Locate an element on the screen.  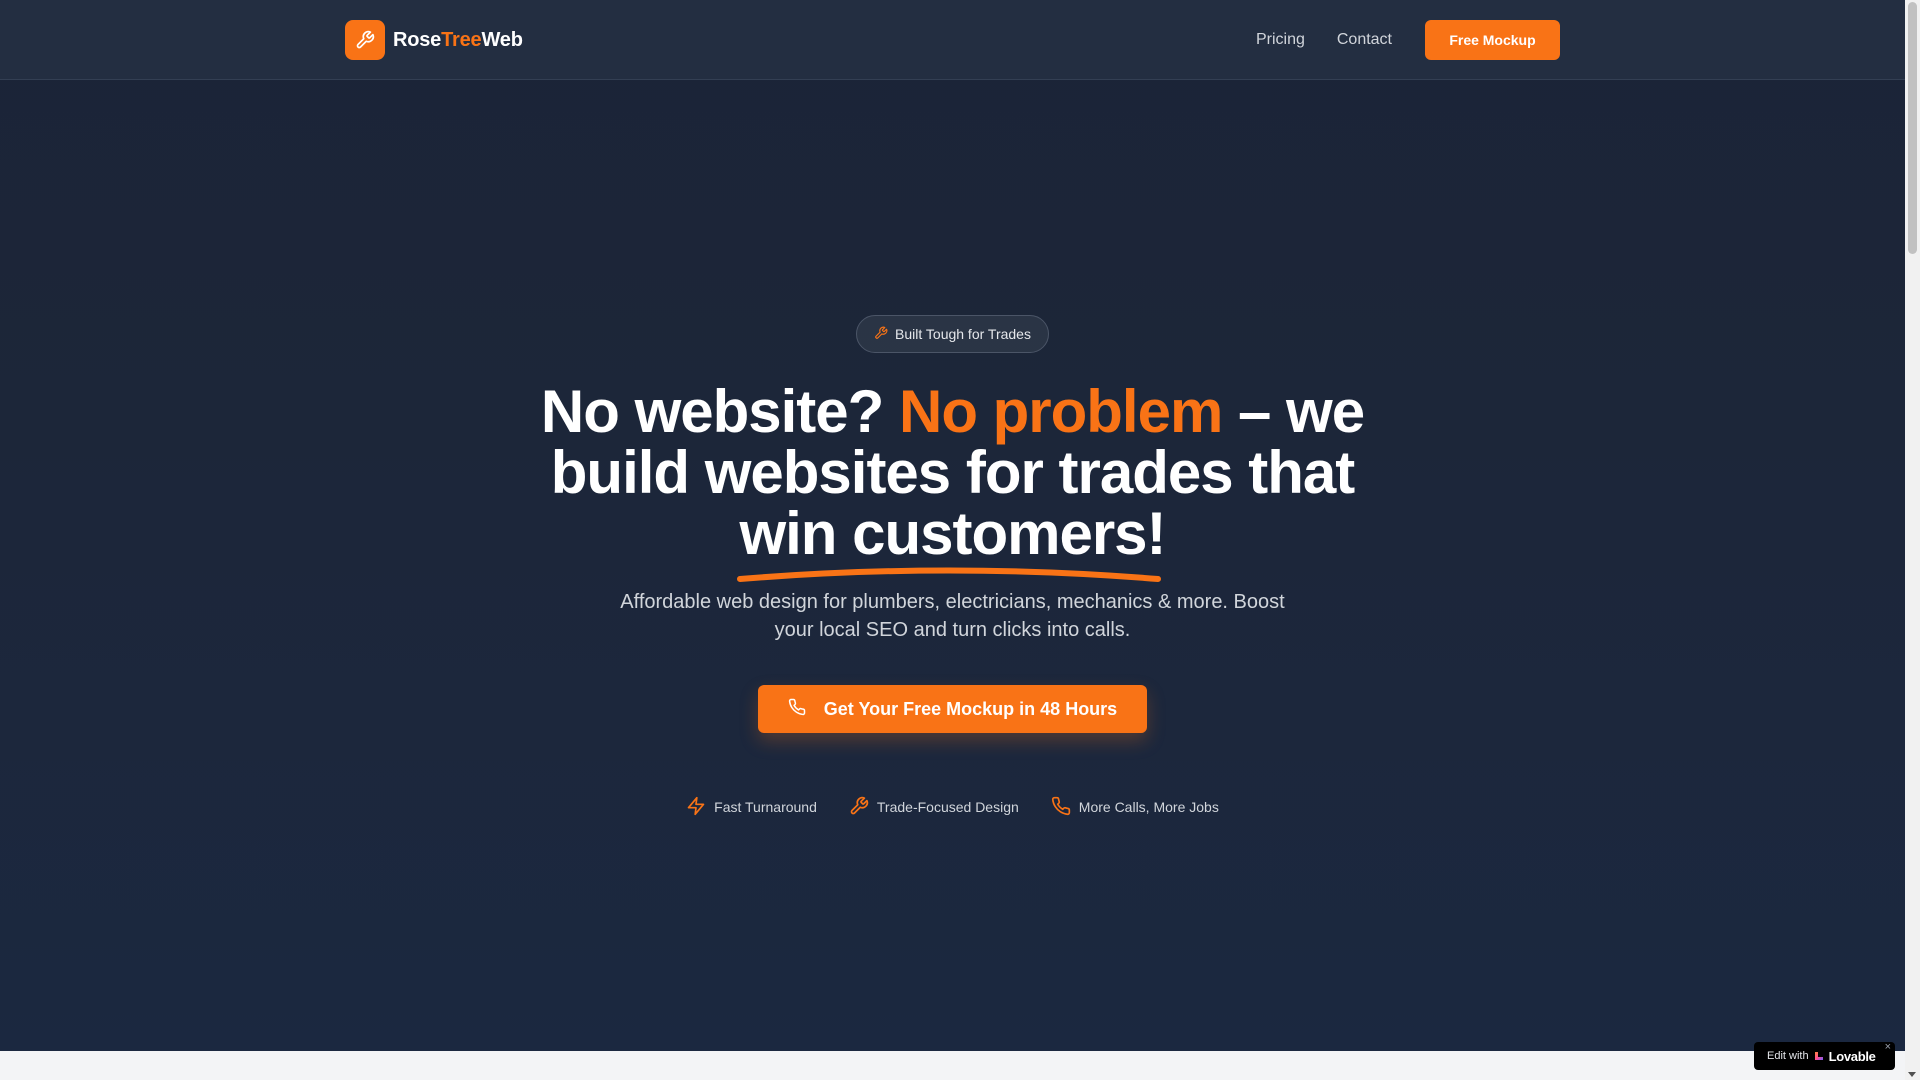
feature-item: More Calls, More Jobs is located at coordinates (1135, 807).